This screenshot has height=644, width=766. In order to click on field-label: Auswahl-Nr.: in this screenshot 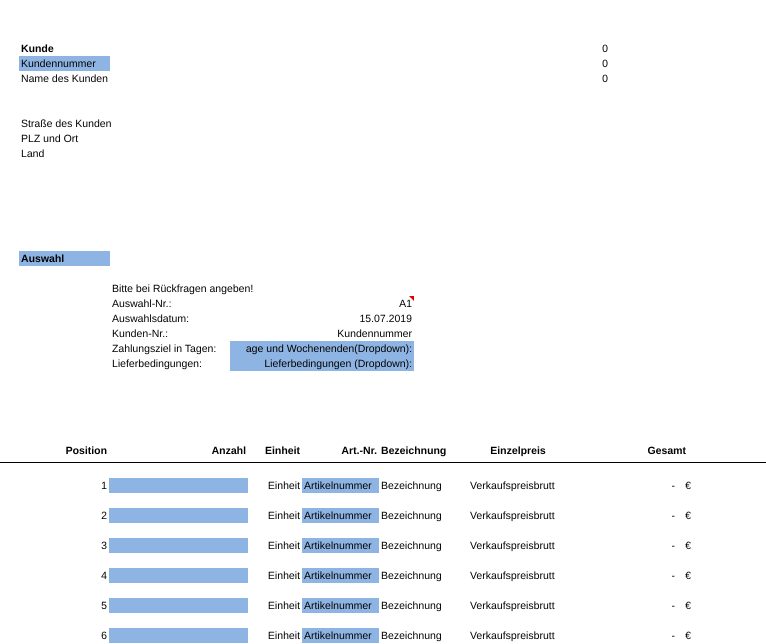, I will do `click(142, 303)`.